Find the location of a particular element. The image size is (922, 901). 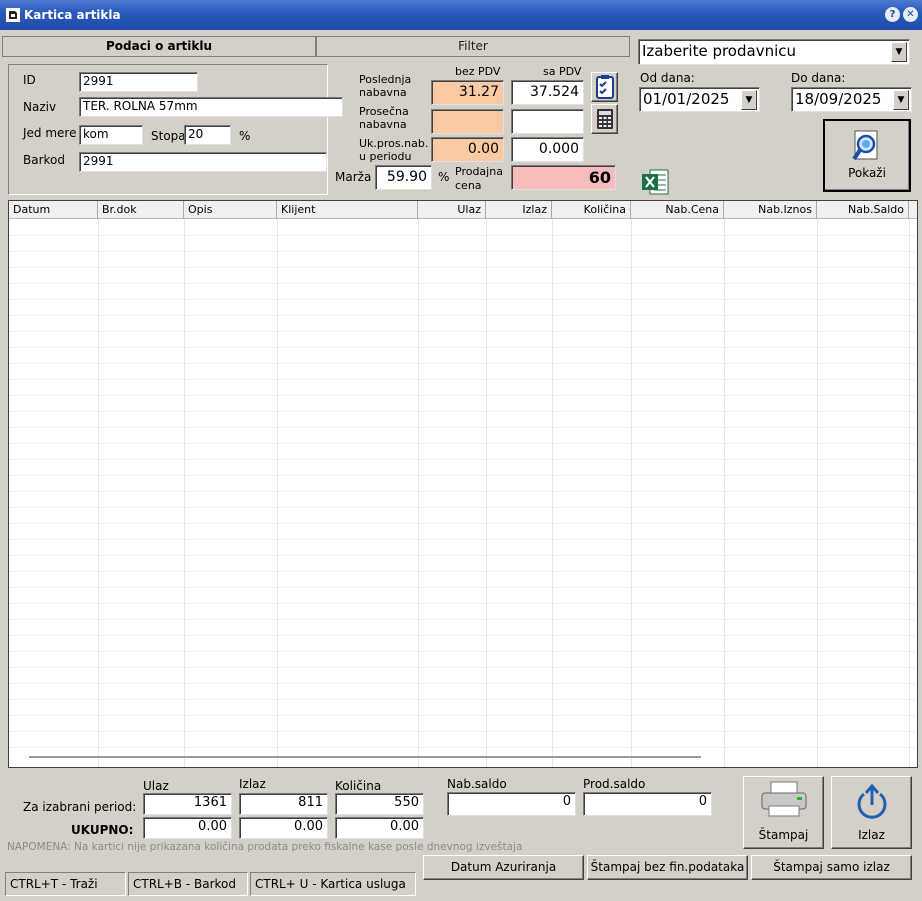

ukupno-izlaz: 0.00 is located at coordinates (283, 828).